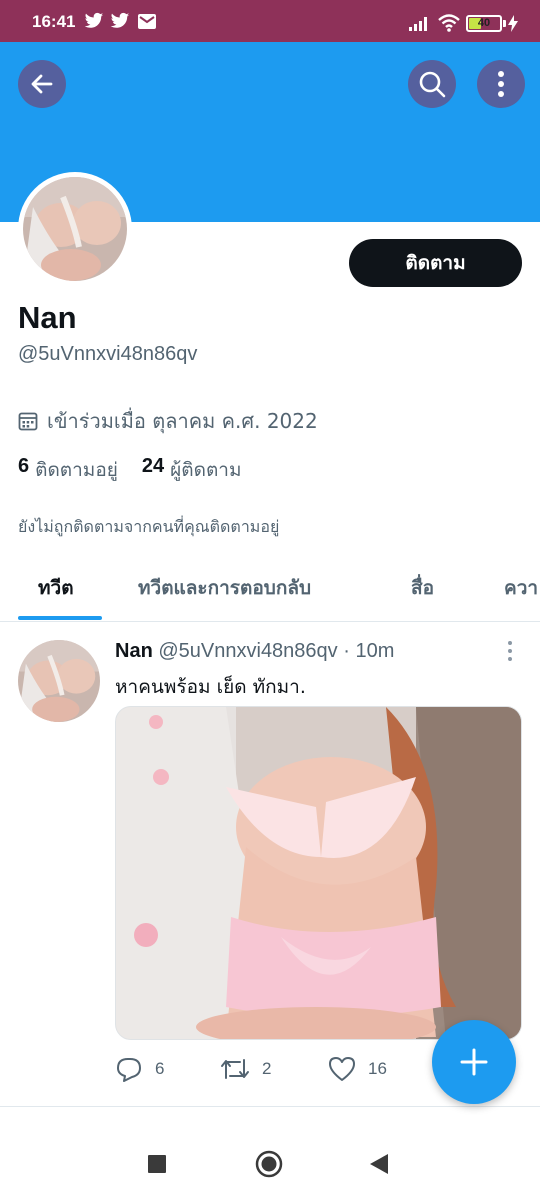 This screenshot has height=1200, width=540. What do you see at coordinates (129, 1070) in the screenshot?
I see `reply-icon` at bounding box center [129, 1070].